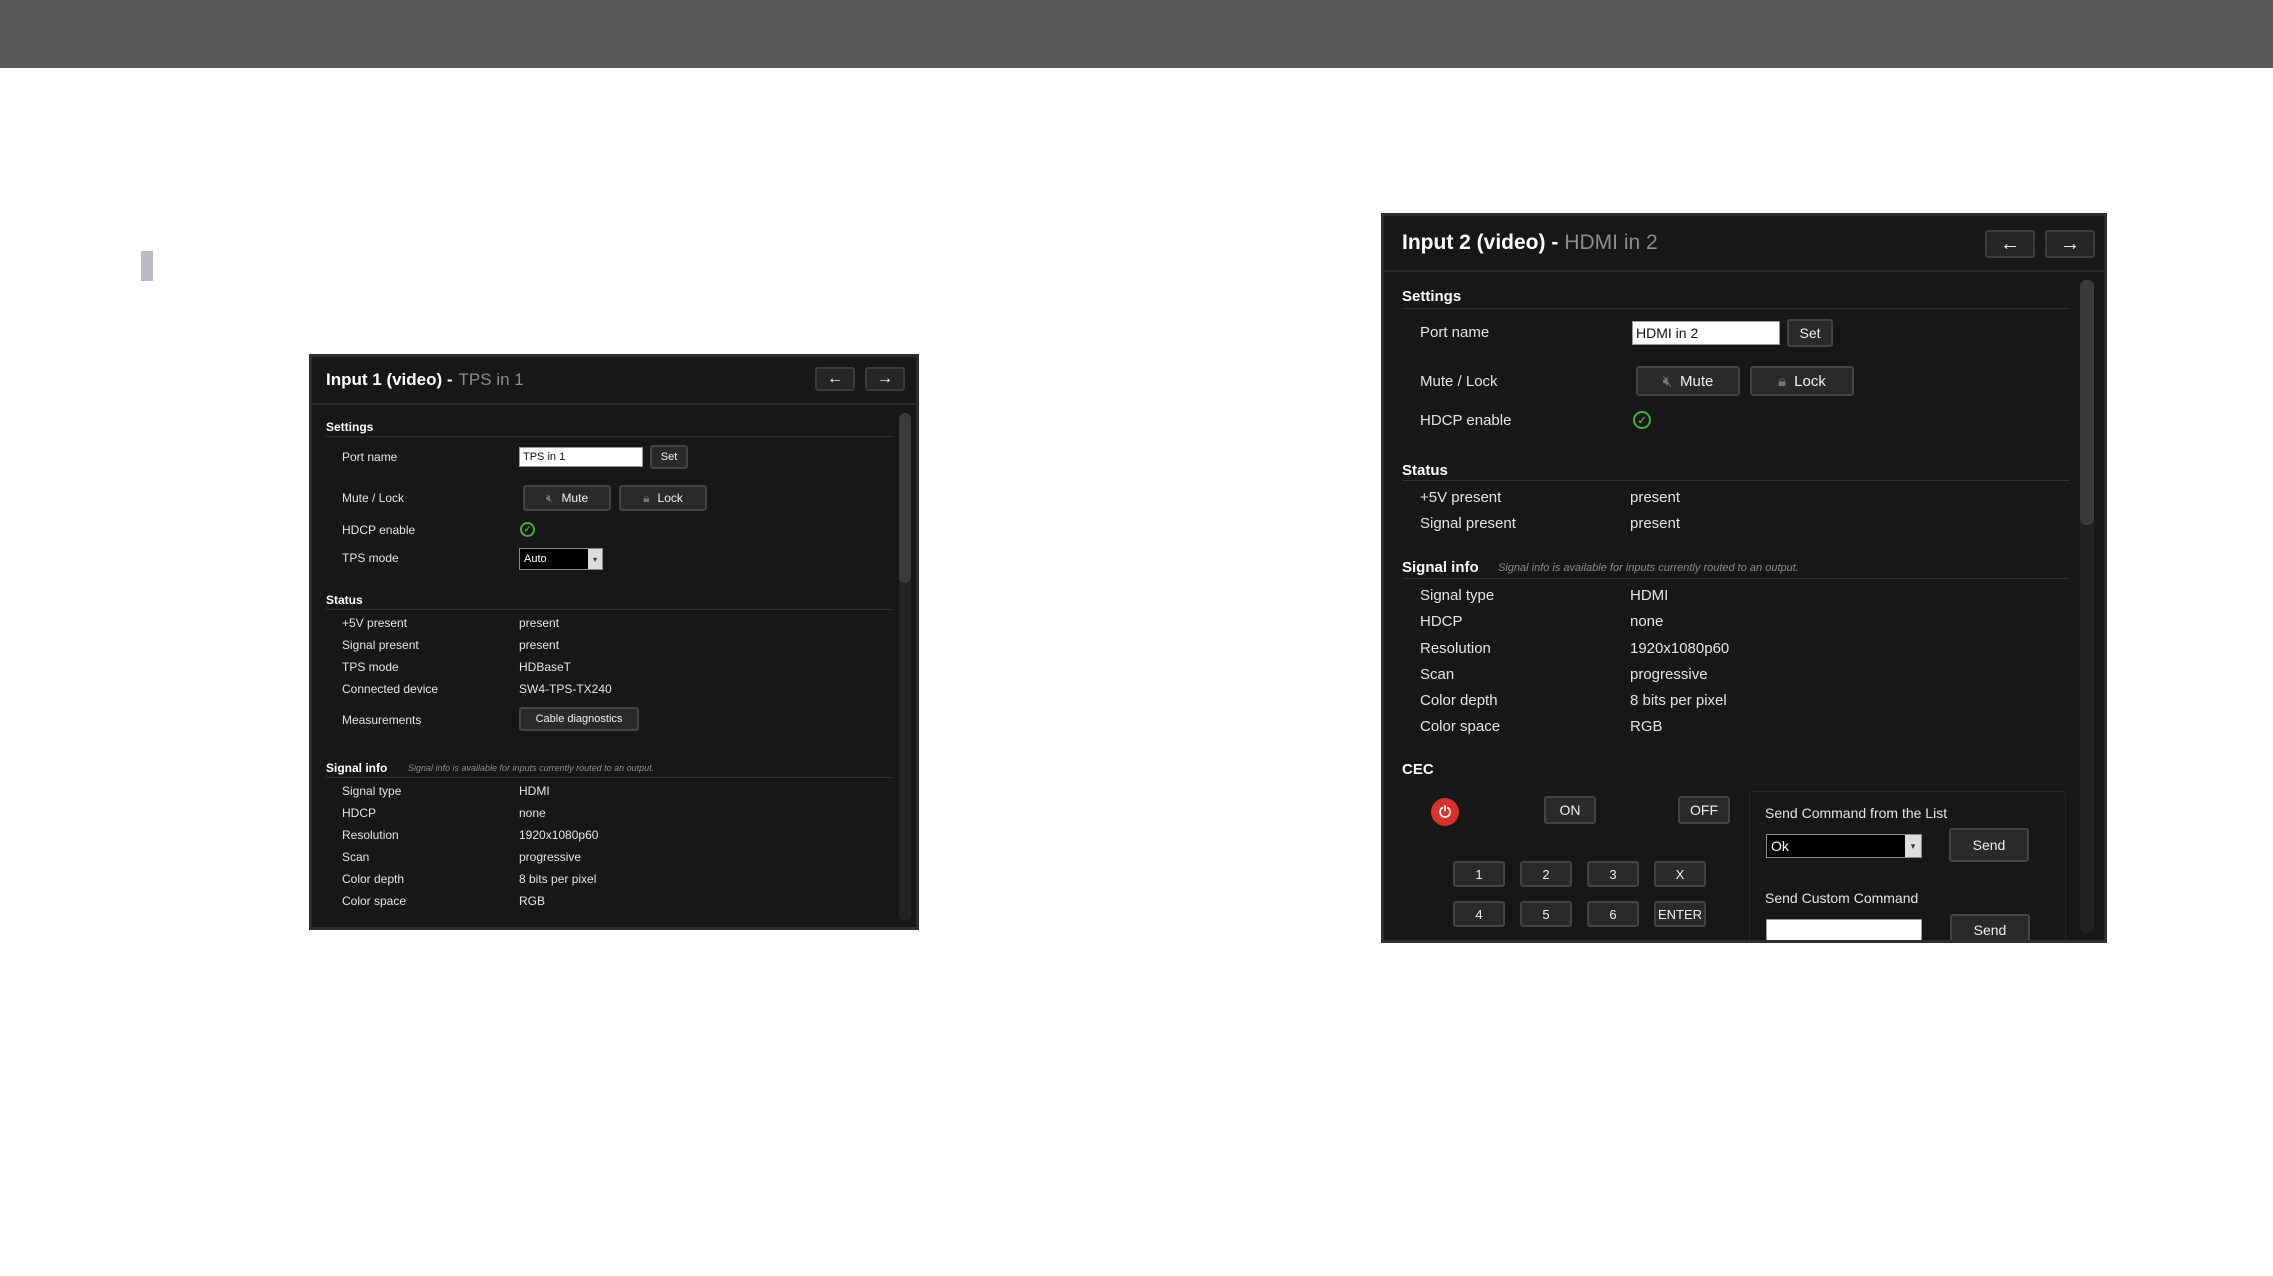 The image size is (2273, 1276). What do you see at coordinates (532, 813) in the screenshot?
I see `signal-info-value: none` at bounding box center [532, 813].